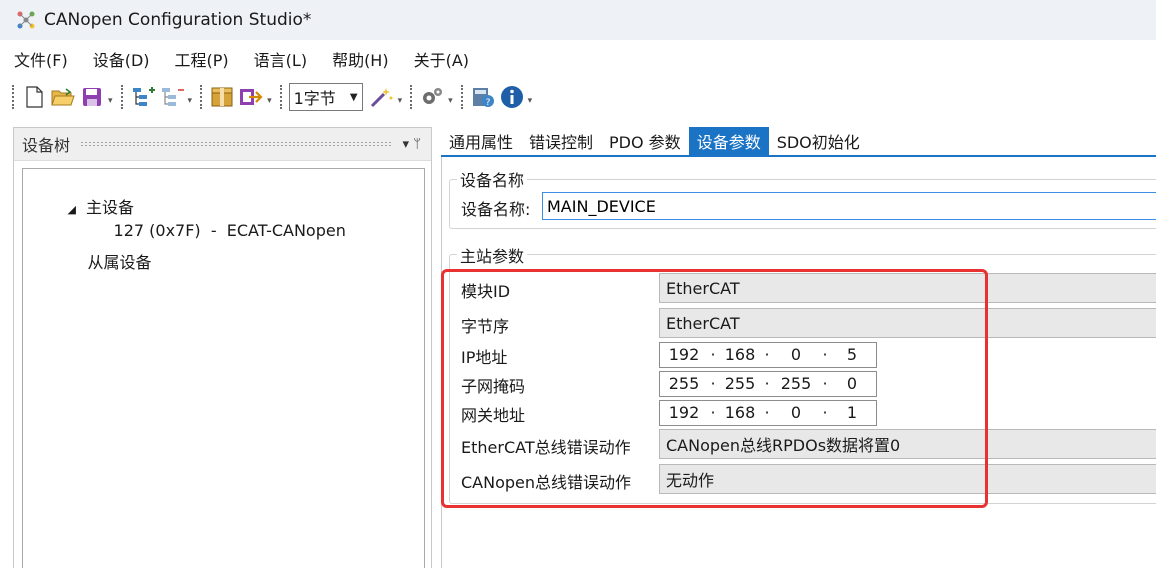 This screenshot has height=568, width=1156. What do you see at coordinates (578, 97) in the screenshot?
I see `toolbar: ▾ ▾ ▾ 1字节 ▼ ▾ ▾ ? ▾` at bounding box center [578, 97].